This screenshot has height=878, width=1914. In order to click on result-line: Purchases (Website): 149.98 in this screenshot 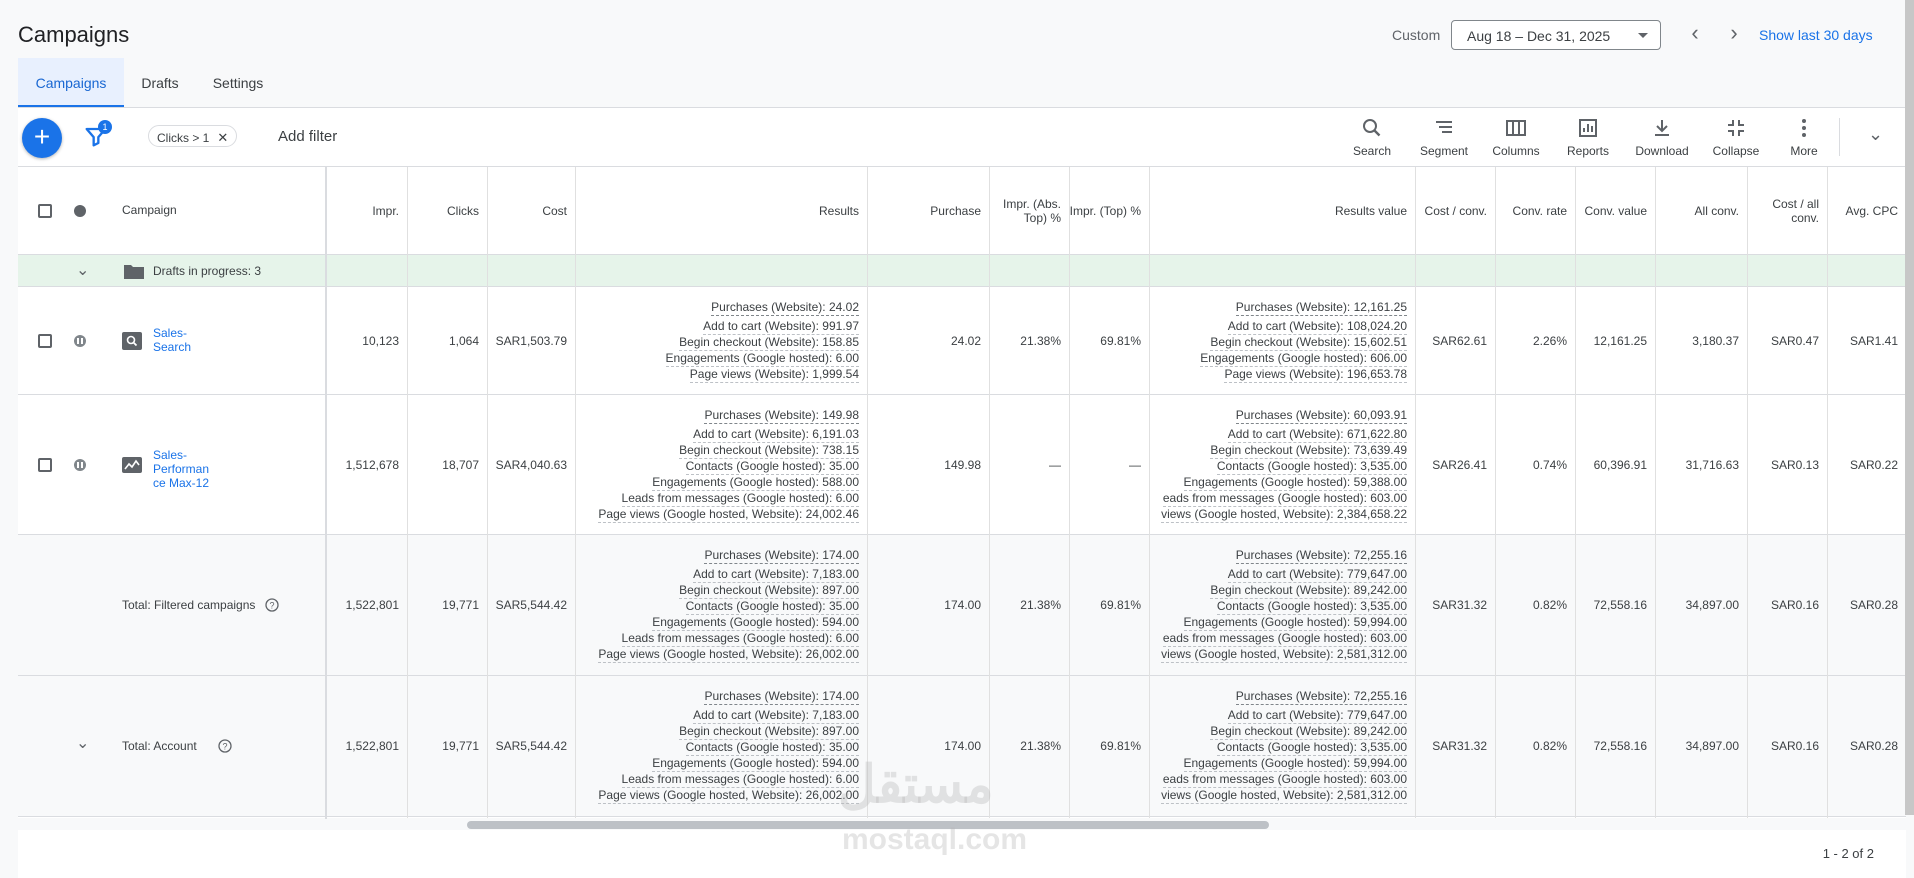, I will do `click(781, 415)`.